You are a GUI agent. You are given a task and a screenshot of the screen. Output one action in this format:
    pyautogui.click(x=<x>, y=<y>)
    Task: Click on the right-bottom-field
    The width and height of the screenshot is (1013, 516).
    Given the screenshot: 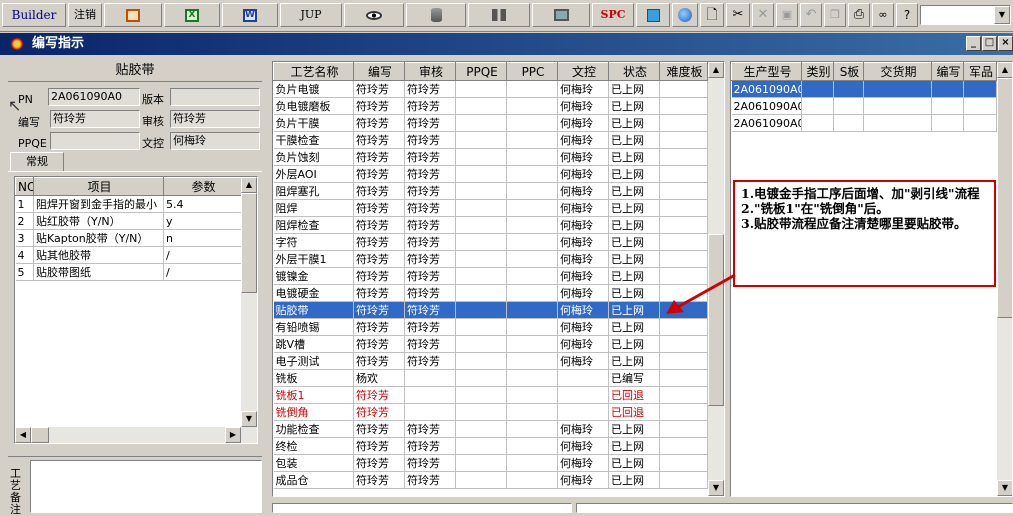 What is the action you would take?
    pyautogui.click(x=794, y=508)
    